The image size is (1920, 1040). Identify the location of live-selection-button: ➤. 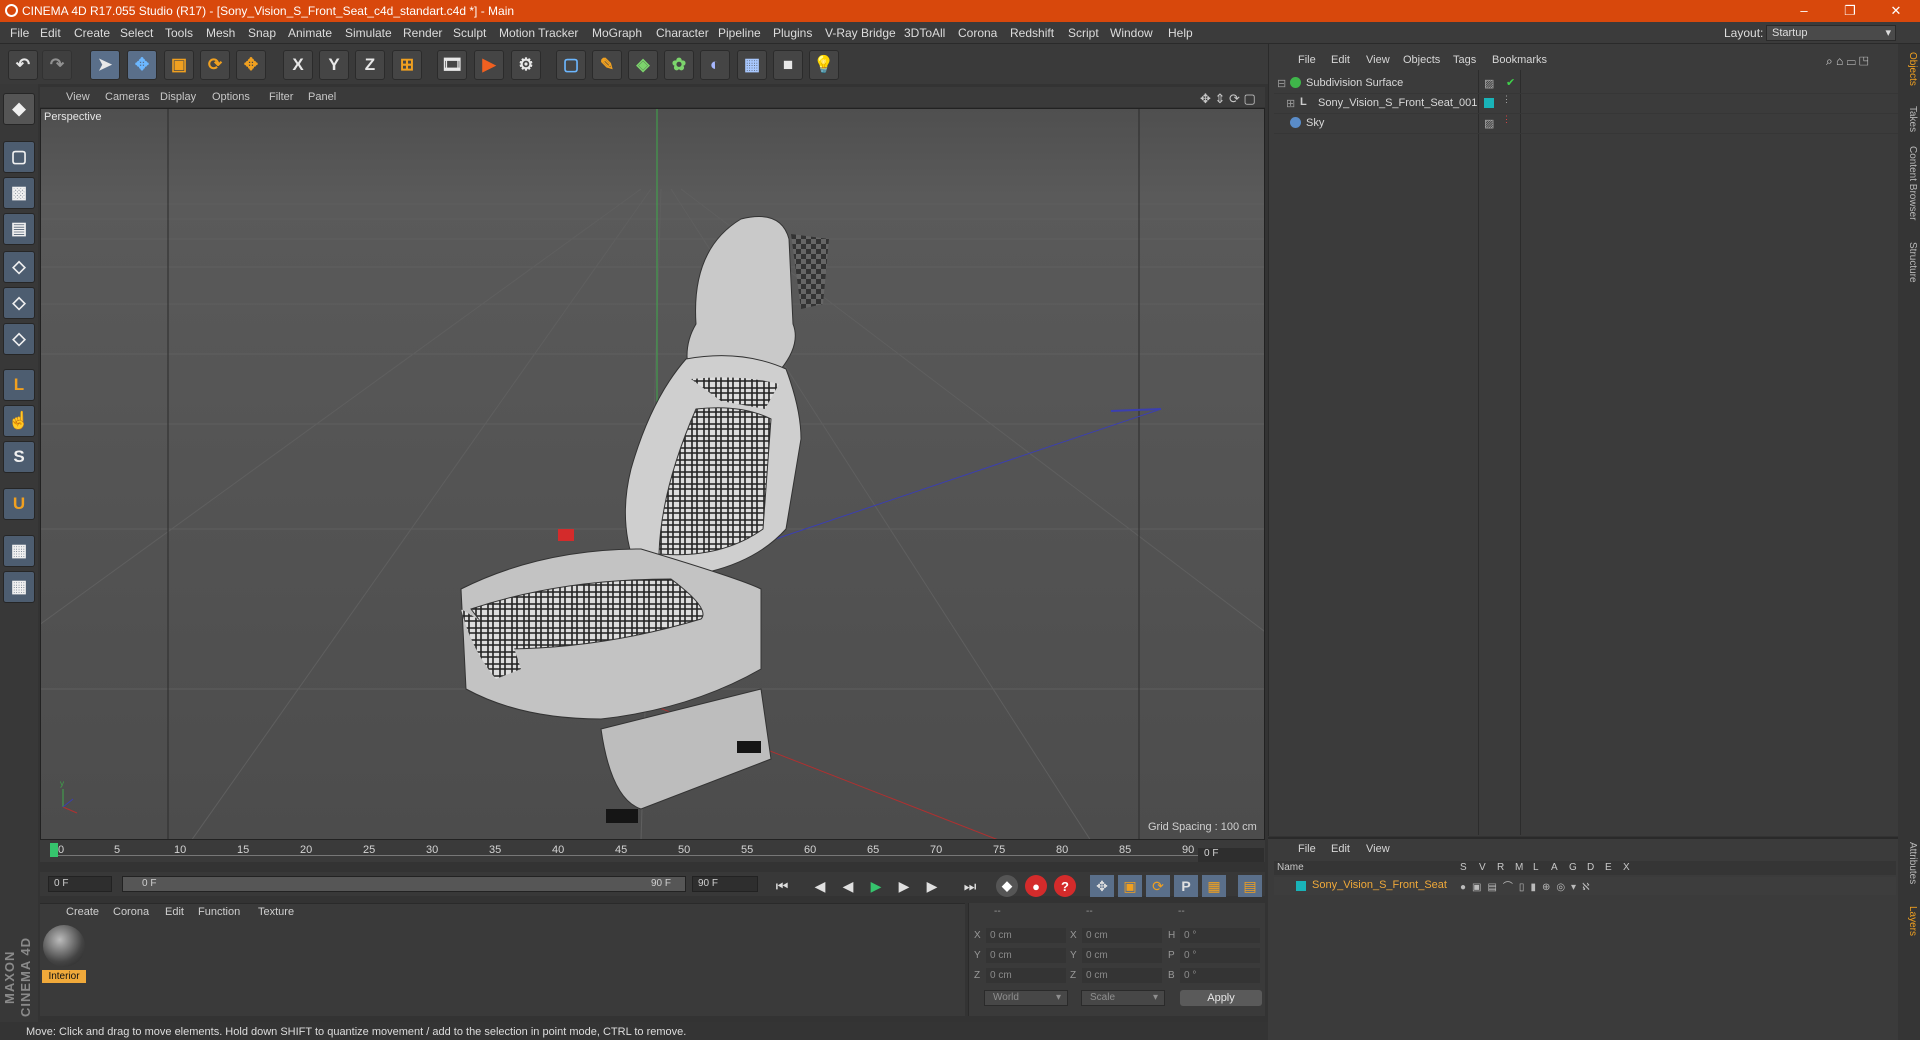
(105, 65).